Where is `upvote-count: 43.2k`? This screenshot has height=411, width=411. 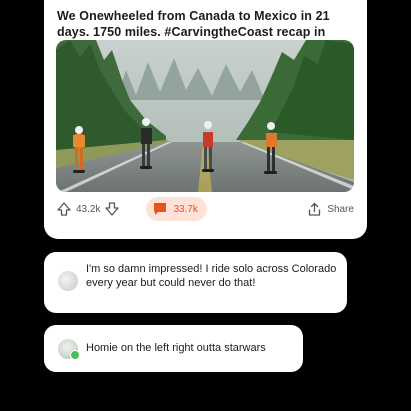 upvote-count: 43.2k is located at coordinates (88, 209).